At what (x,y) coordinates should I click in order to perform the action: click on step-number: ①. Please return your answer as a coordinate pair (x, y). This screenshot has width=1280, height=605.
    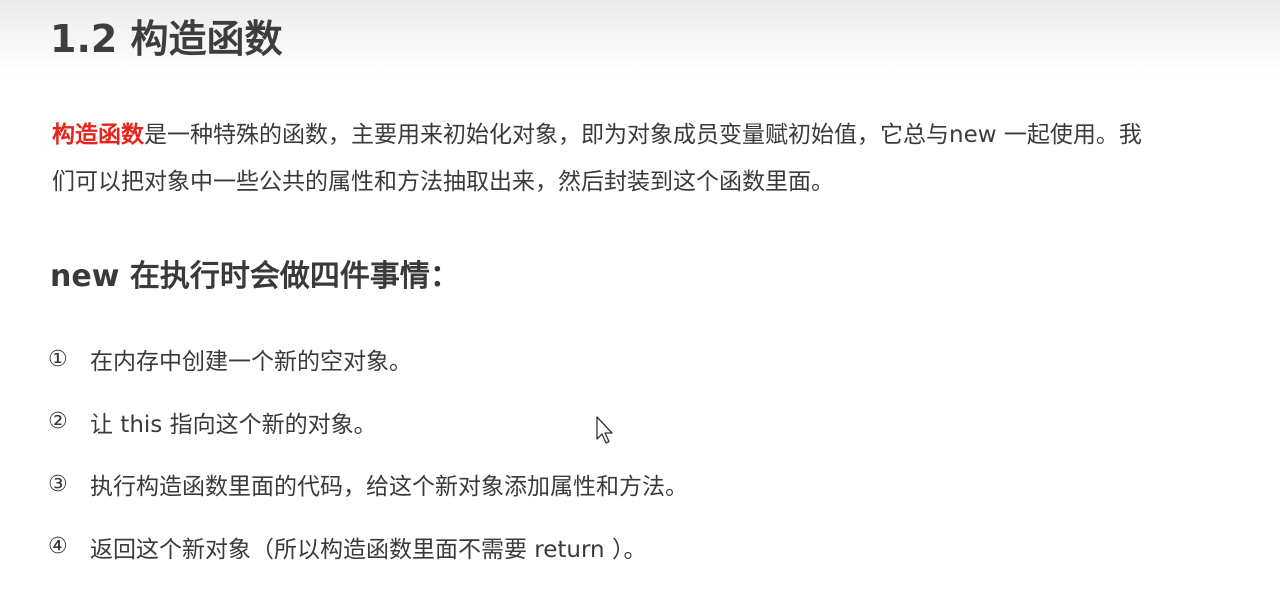
    Looking at the image, I should click on (58, 359).